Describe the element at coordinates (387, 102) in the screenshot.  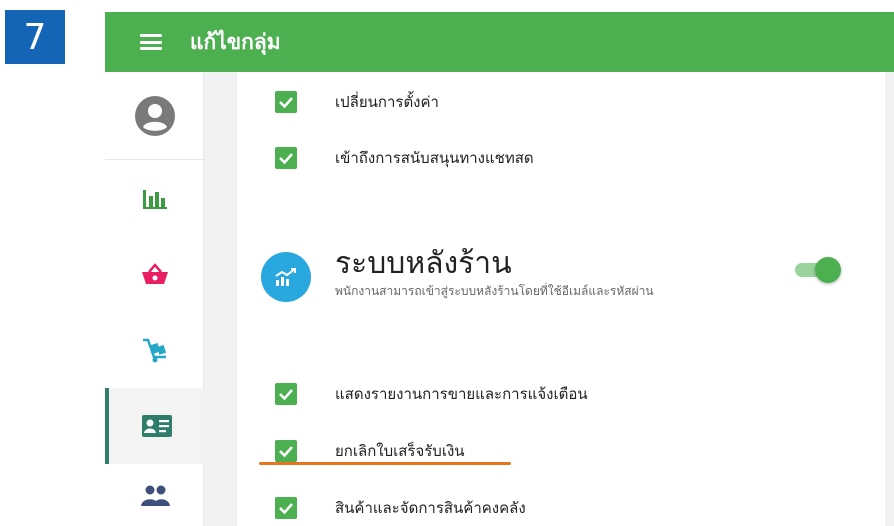
I see `permission-label: เปลี่ยนการตั้งค่า` at that location.